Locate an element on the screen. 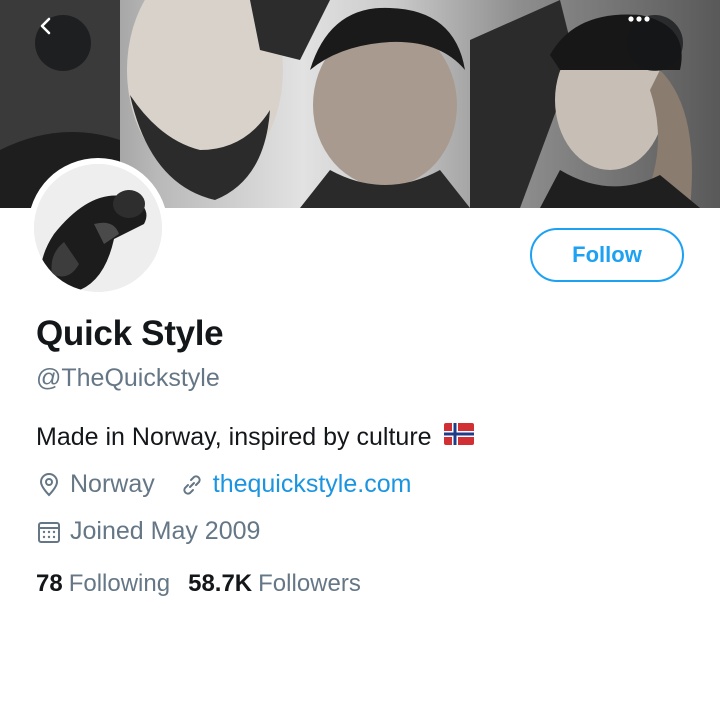 This screenshot has height=720, width=720. link-icon is located at coordinates (192, 485).